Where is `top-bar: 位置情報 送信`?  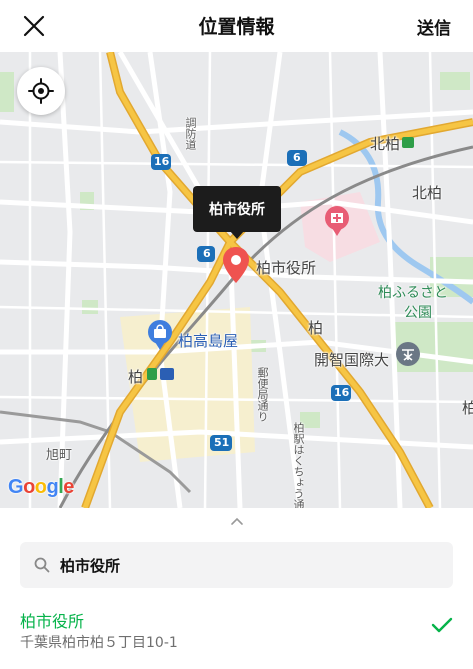
top-bar: 位置情報 送信 is located at coordinates (236, 26).